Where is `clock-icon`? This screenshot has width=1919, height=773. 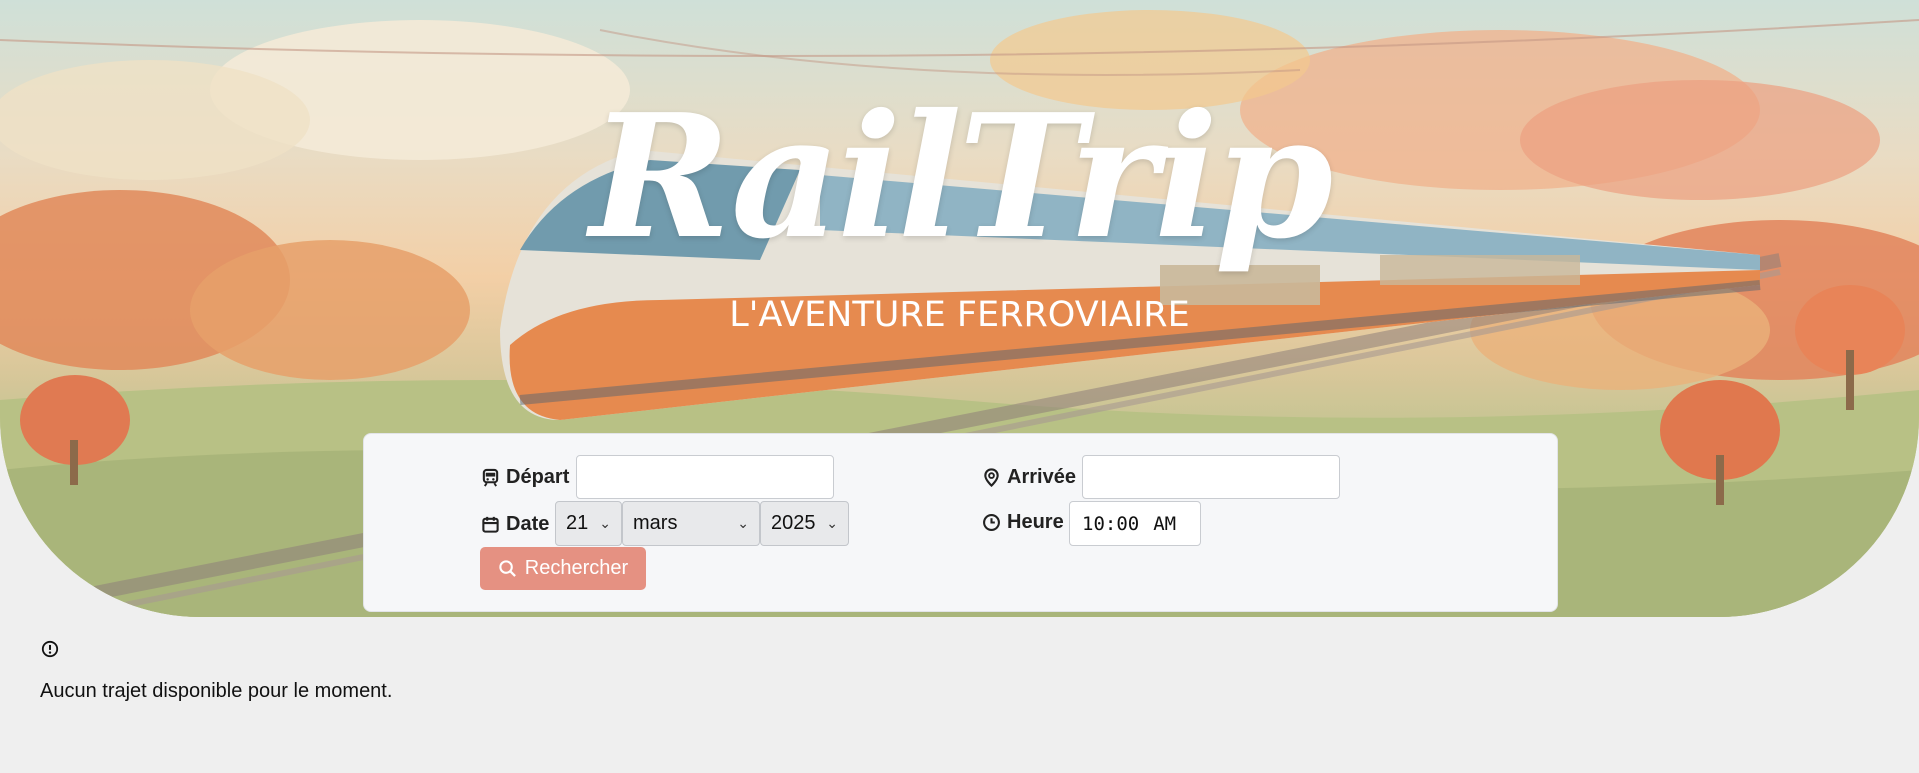 clock-icon is located at coordinates (991, 522).